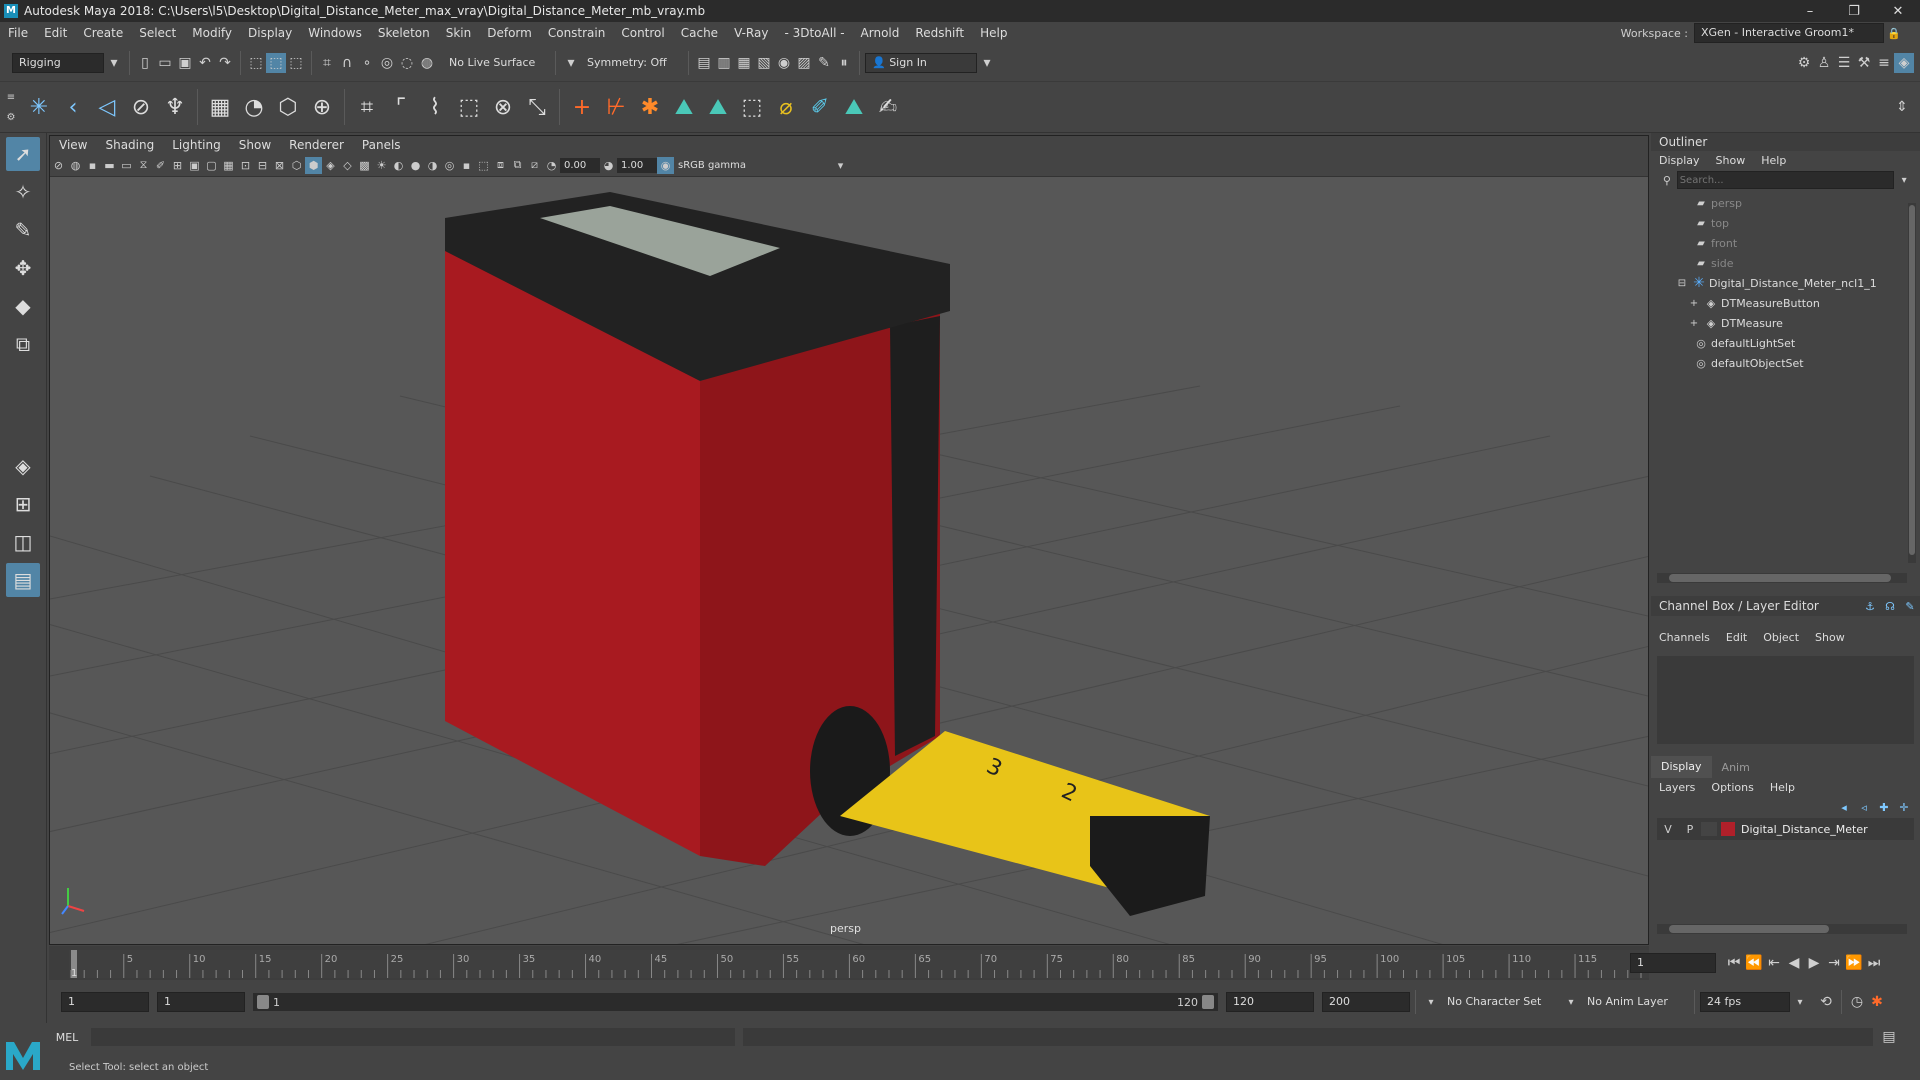  I want to click on select-tool-icon: ➚, so click(23, 154).